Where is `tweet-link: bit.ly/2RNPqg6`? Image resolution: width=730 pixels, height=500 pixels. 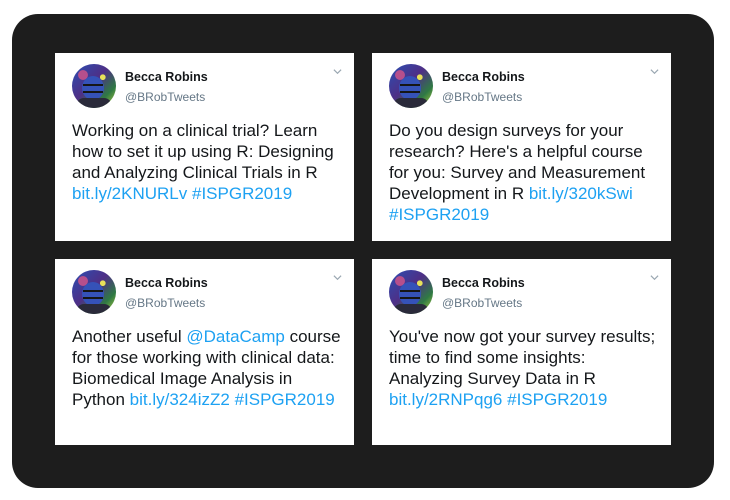
tweet-link: bit.ly/2RNPqg6 is located at coordinates (445, 399).